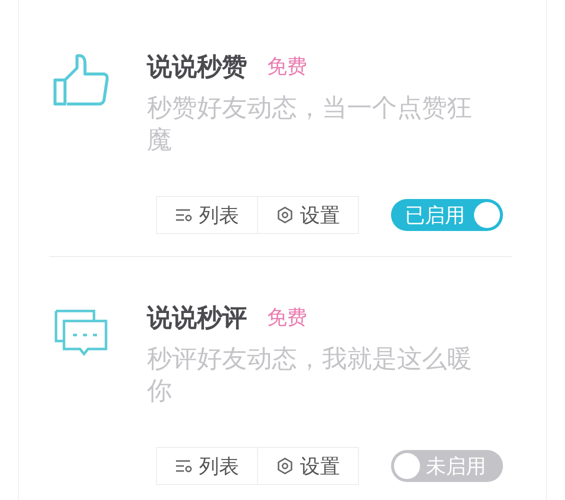 This screenshot has height=500, width=565. Describe the element at coordinates (197, 318) in the screenshot. I see `feature-title: 说说秒评` at that location.